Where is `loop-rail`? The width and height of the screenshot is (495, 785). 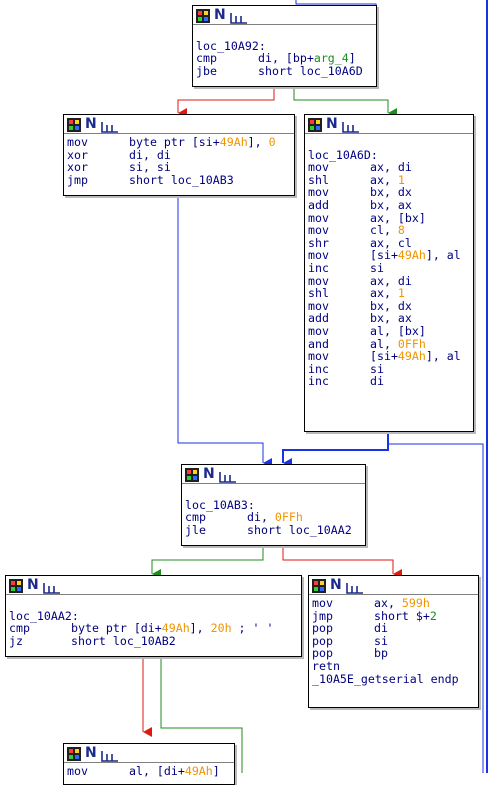
loop-rail is located at coordinates (487, 386).